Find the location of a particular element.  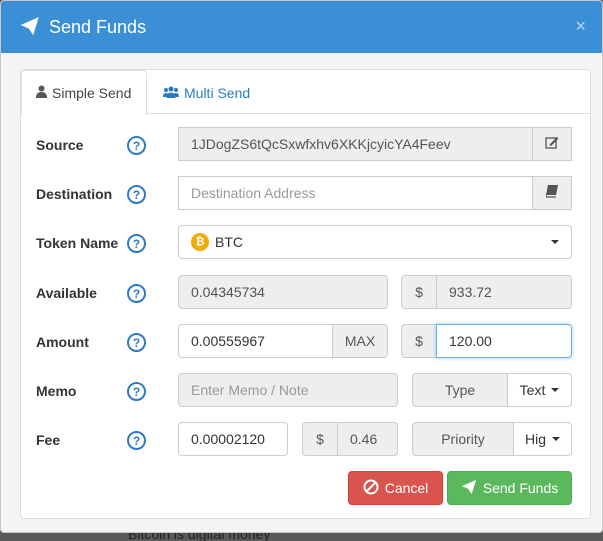

token-selected: ₿ BTC is located at coordinates (217, 242).